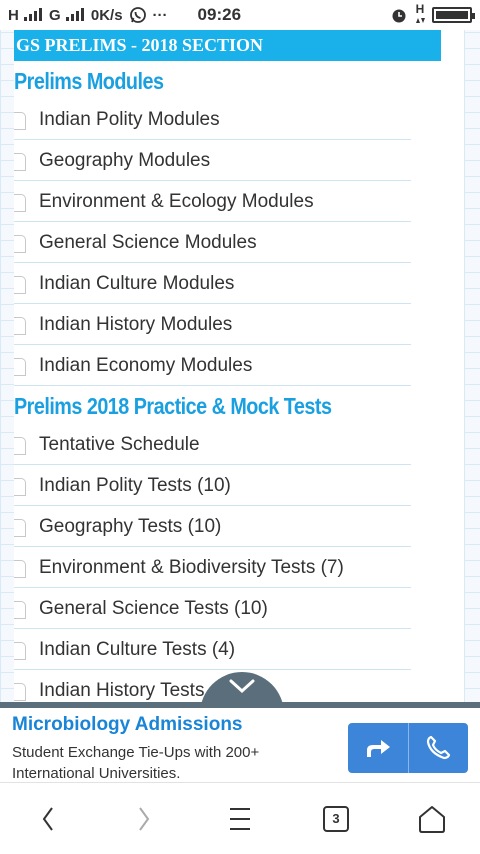  Describe the element at coordinates (124, 15) in the screenshot. I see `status-left: H G 0K/s ··· 09:26` at that location.